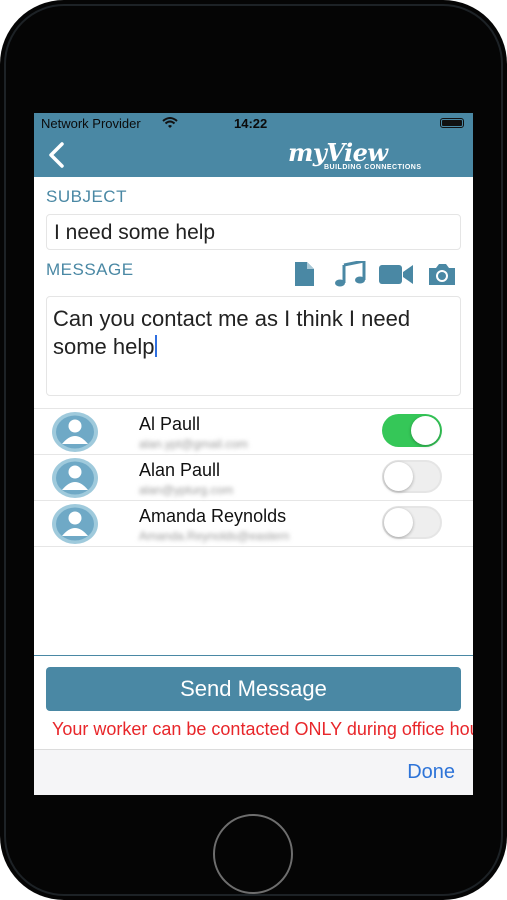 This screenshot has width=507, height=900. Describe the element at coordinates (253, 772) in the screenshot. I see `keyboard-toolbar: Done` at that location.